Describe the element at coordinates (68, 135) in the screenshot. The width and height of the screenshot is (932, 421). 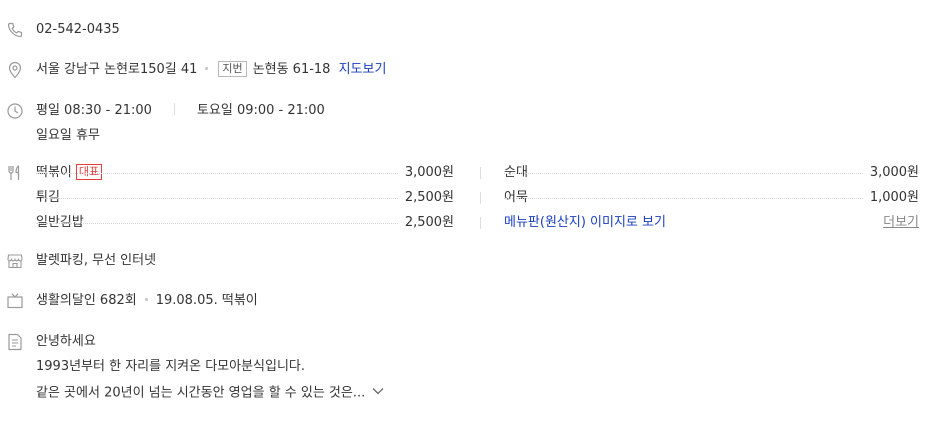
I see `sunday-hours: 일요일 휴무` at that location.